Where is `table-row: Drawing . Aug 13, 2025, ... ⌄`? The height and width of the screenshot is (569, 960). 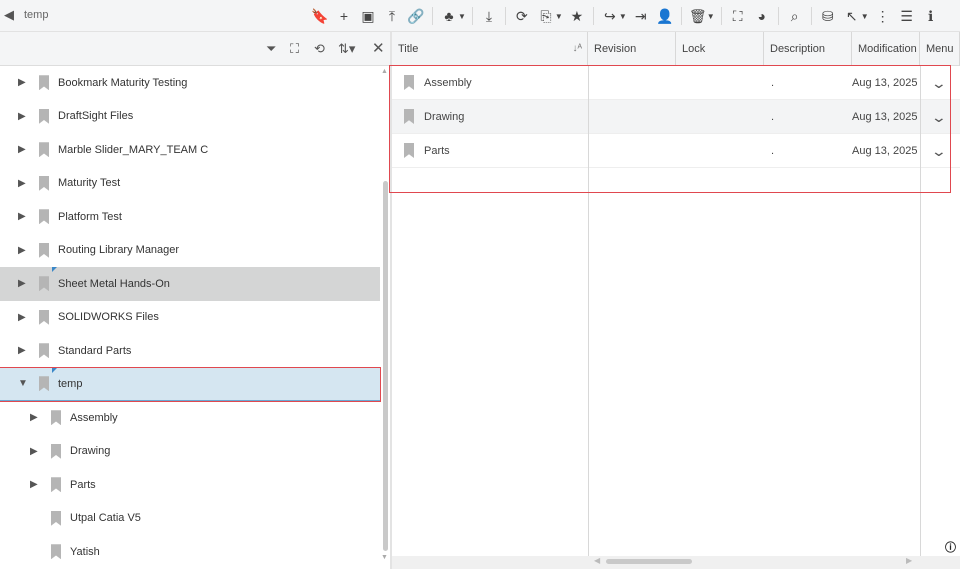
table-row: Drawing . Aug 13, 2025, ... ⌄ is located at coordinates (676, 117).